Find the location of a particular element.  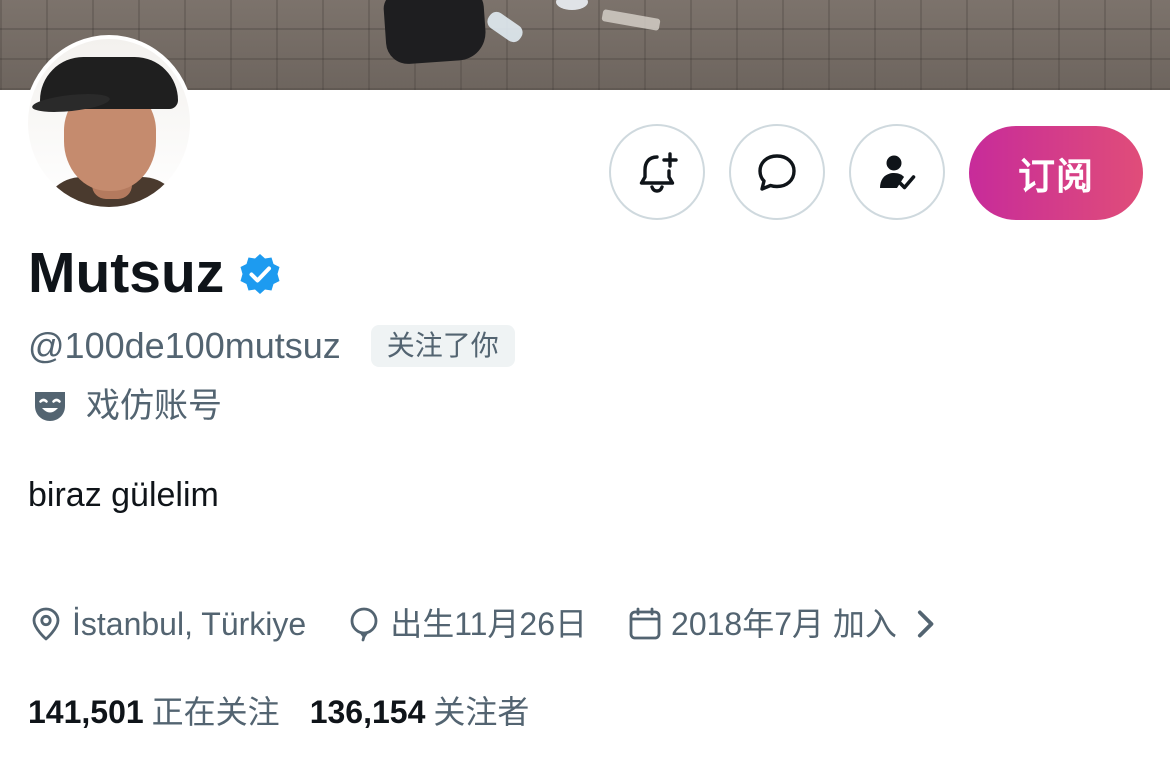

notifications-button is located at coordinates (657, 172).